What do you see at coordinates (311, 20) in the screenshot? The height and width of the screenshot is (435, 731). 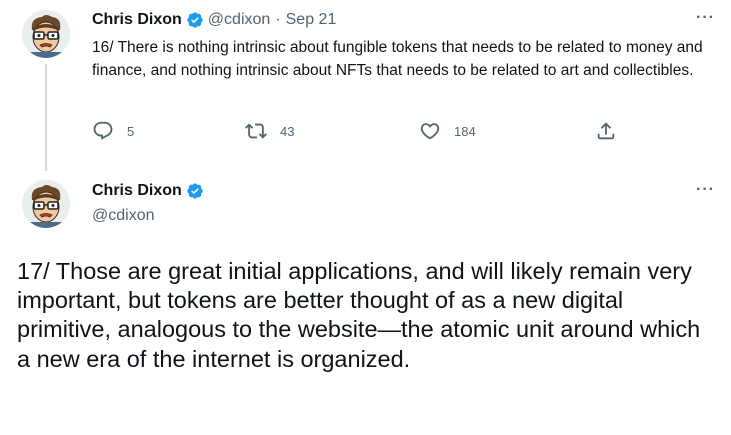 I see `tweet-date: Sep 21` at bounding box center [311, 20].